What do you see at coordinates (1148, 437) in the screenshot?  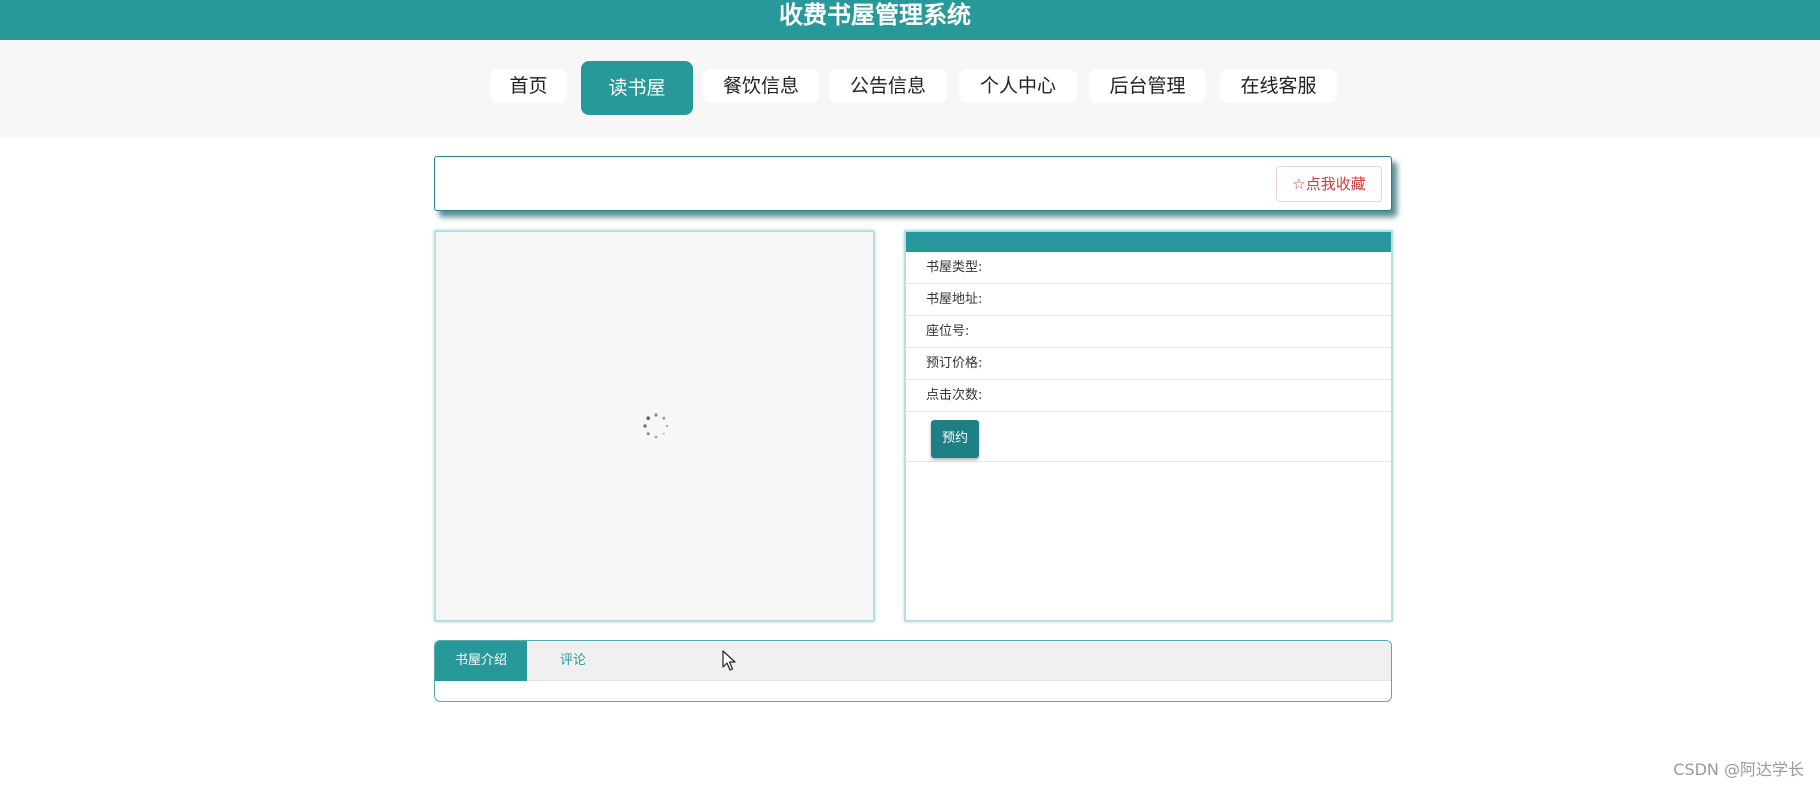 I see `booking-row: 预约` at bounding box center [1148, 437].